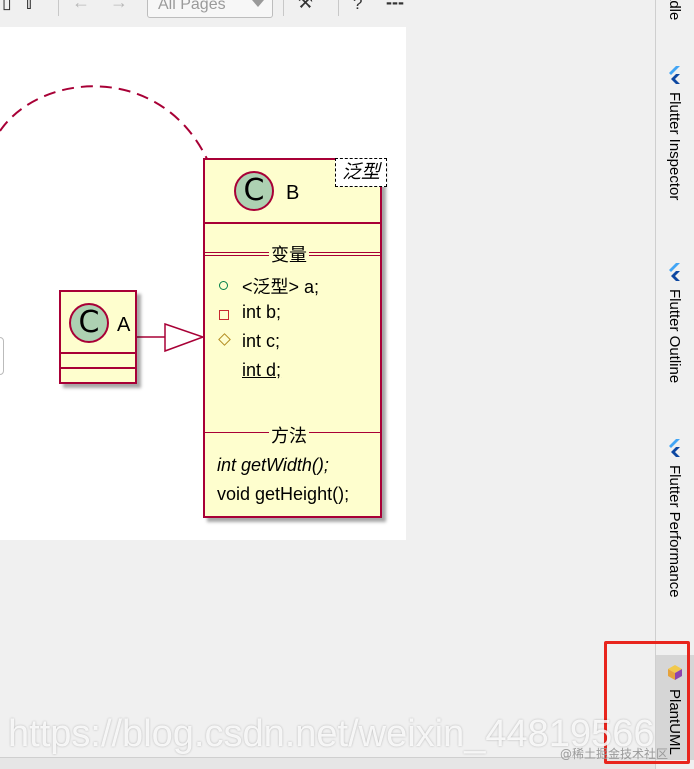  I want to click on field-d-static: int d;, so click(262, 370).